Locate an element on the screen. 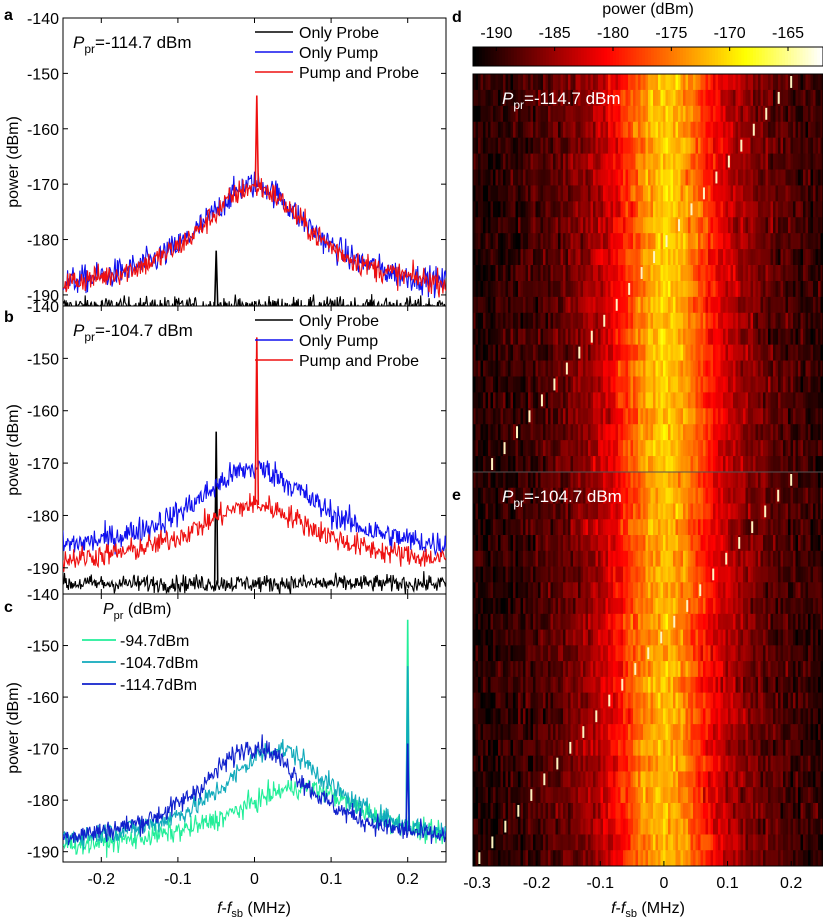  ytick-label-b-2: -170 is located at coordinates (43, 464).